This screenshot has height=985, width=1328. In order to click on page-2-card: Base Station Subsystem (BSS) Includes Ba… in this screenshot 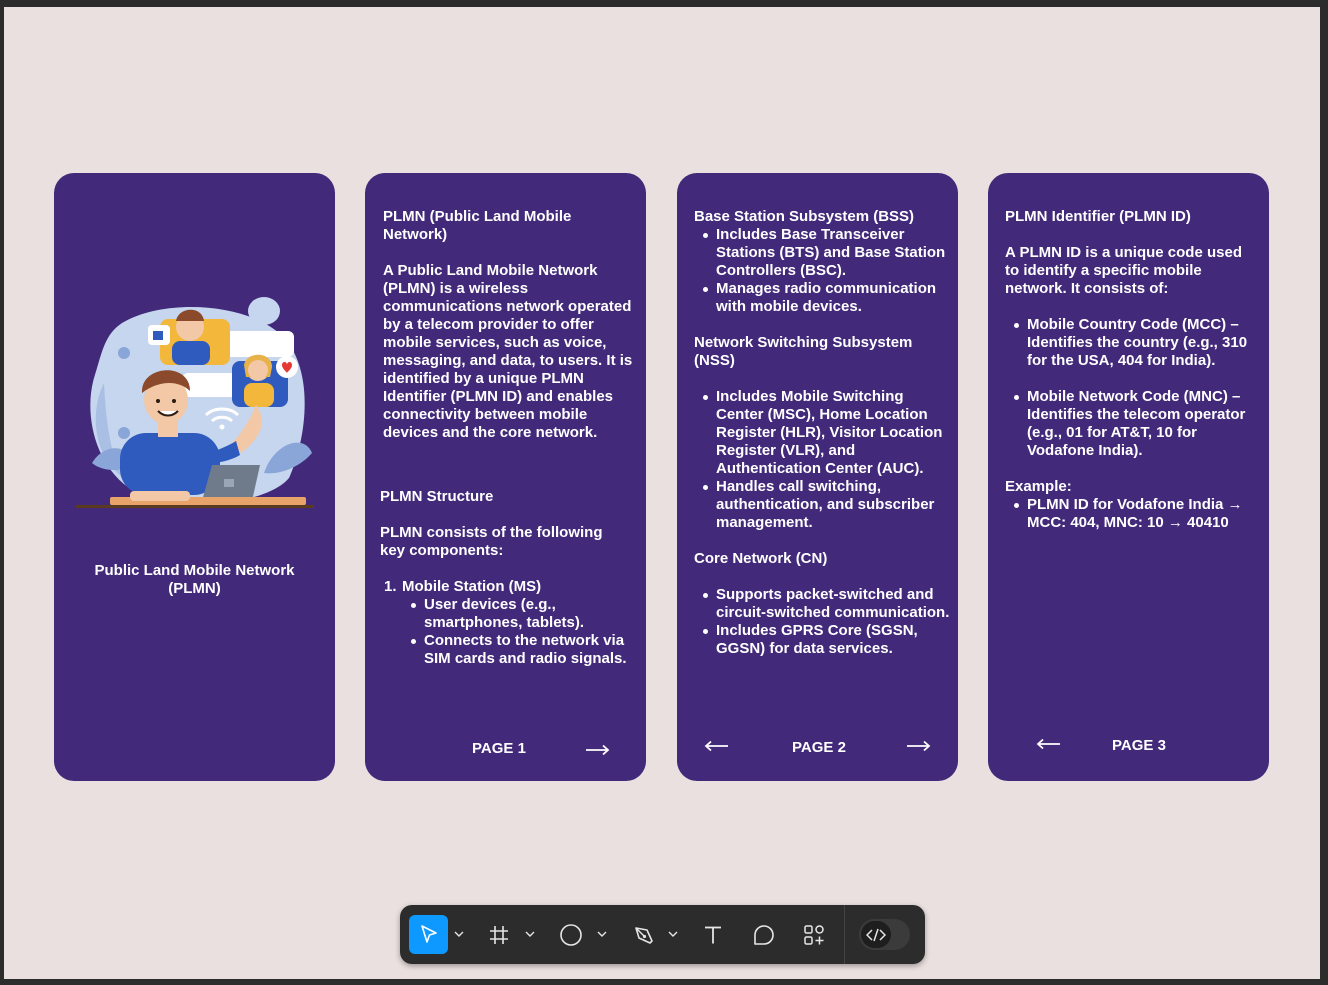, I will do `click(817, 477)`.